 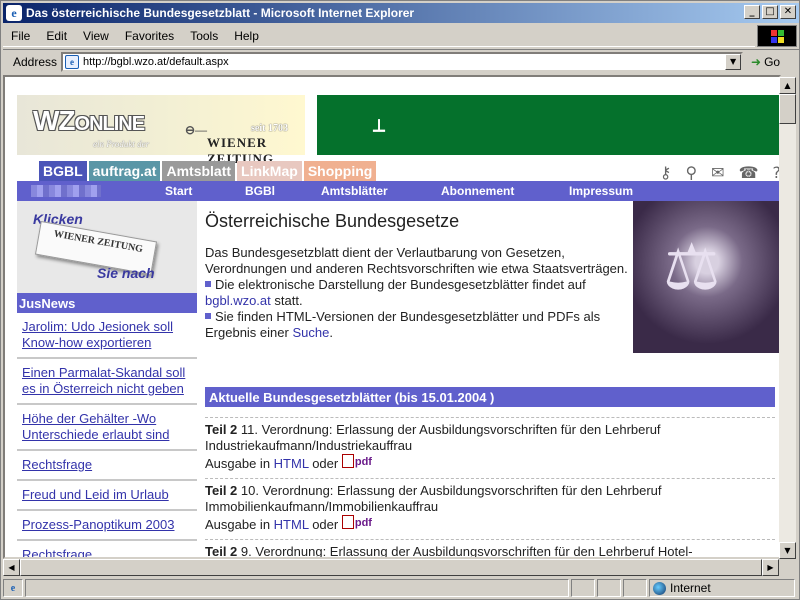 What do you see at coordinates (221, 429) in the screenshot?
I see `entry-teil: Teil 2` at bounding box center [221, 429].